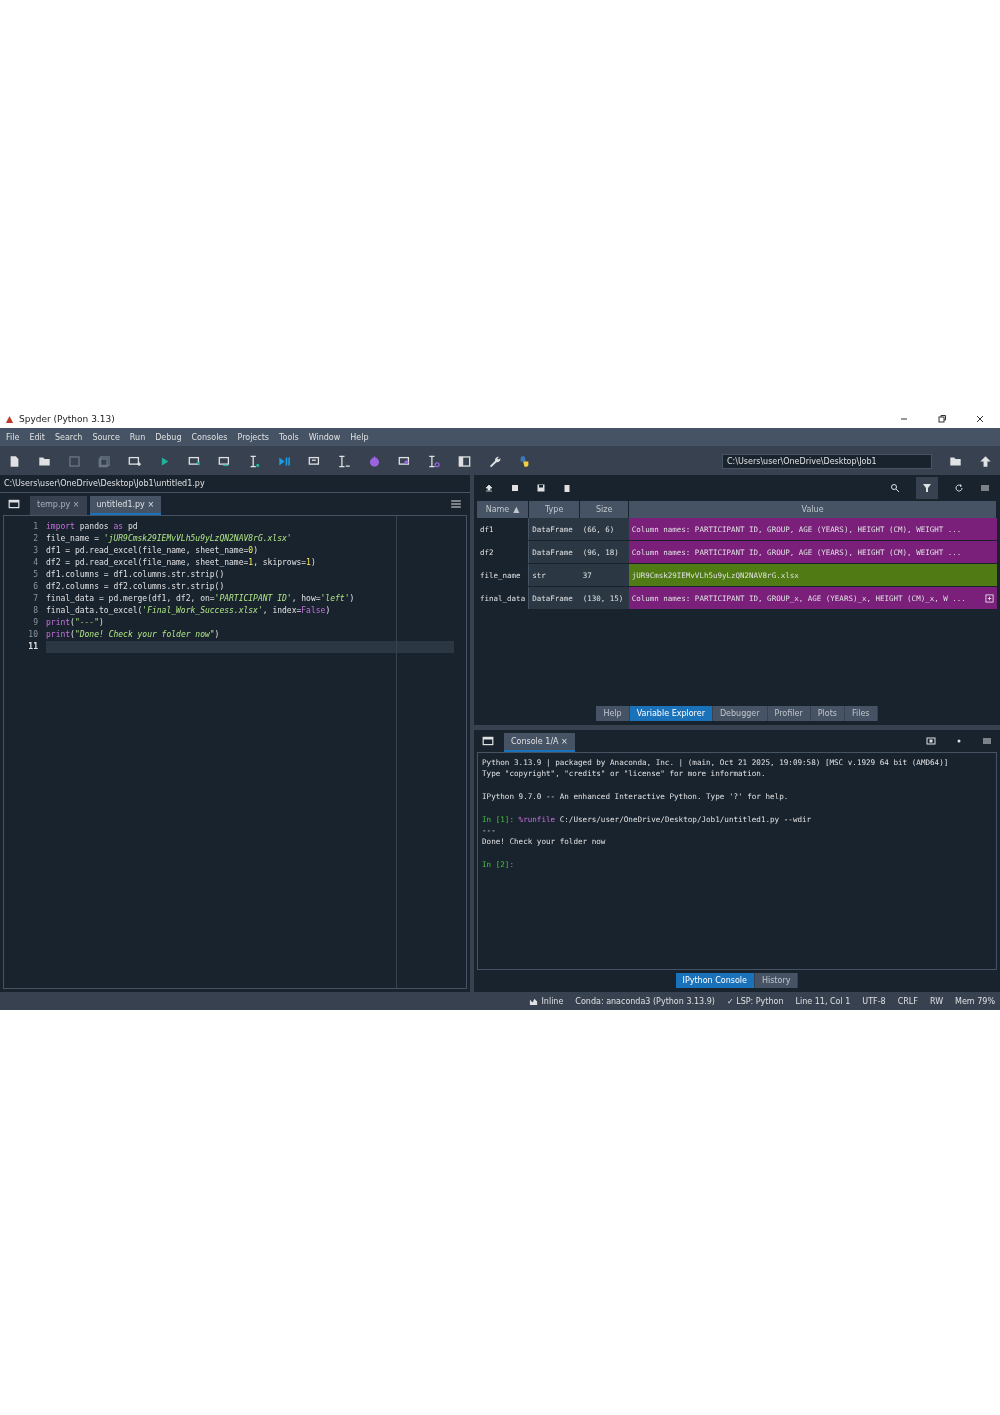 This screenshot has width=1000, height=1415. What do you see at coordinates (35, 575) in the screenshot?
I see `line-number: 5` at bounding box center [35, 575].